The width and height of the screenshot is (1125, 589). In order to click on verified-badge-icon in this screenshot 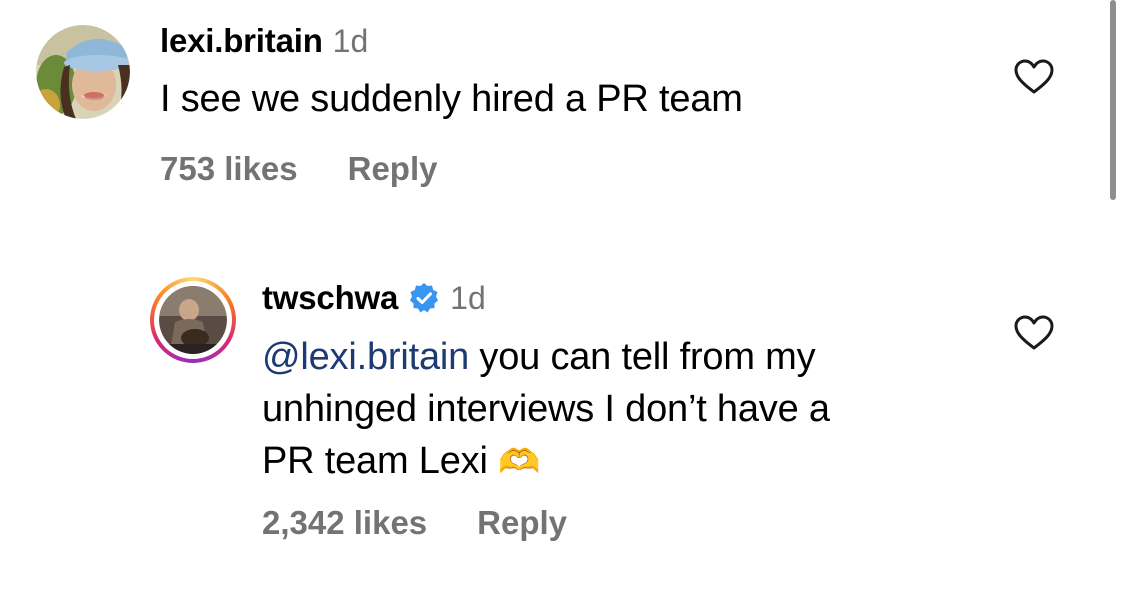, I will do `click(424, 298)`.